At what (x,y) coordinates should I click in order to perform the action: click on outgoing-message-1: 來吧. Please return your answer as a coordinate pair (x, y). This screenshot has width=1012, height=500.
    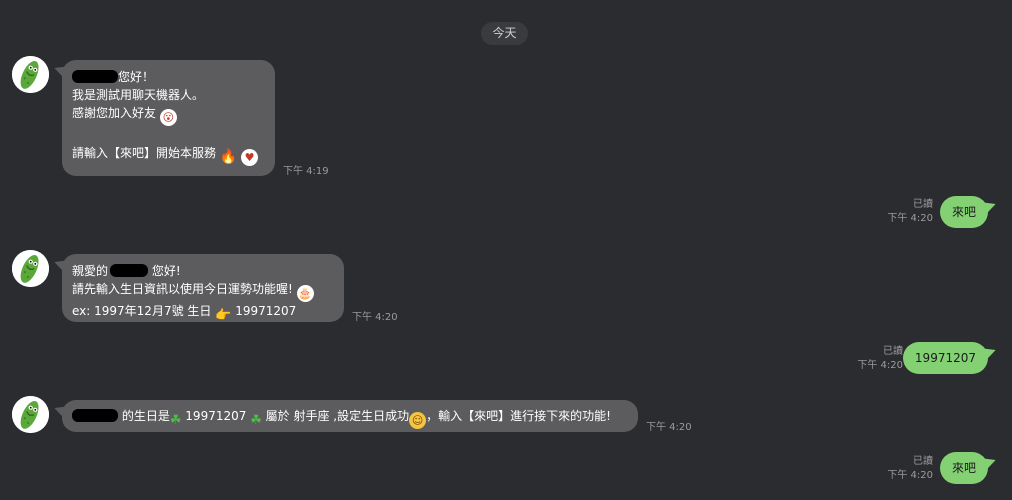
    Looking at the image, I should click on (963, 212).